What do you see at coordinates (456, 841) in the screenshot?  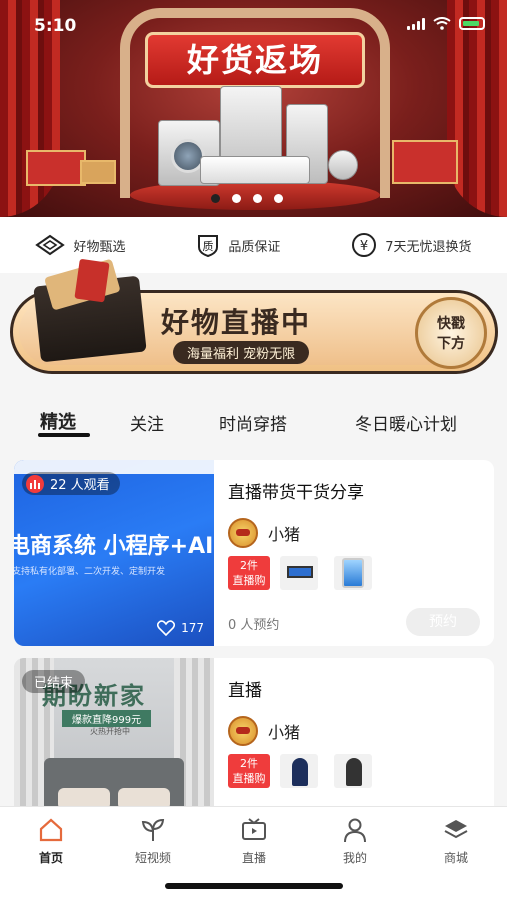 I see `nav-mall: 商城` at bounding box center [456, 841].